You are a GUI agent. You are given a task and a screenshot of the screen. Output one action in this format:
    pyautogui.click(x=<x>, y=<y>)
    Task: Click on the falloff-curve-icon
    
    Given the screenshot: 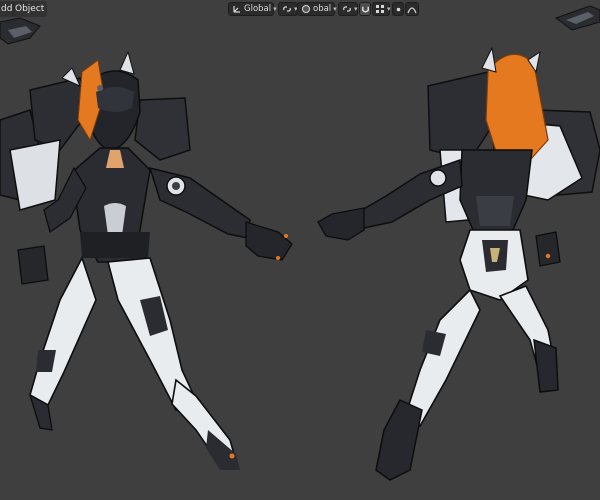 What is the action you would take?
    pyautogui.click(x=412, y=9)
    